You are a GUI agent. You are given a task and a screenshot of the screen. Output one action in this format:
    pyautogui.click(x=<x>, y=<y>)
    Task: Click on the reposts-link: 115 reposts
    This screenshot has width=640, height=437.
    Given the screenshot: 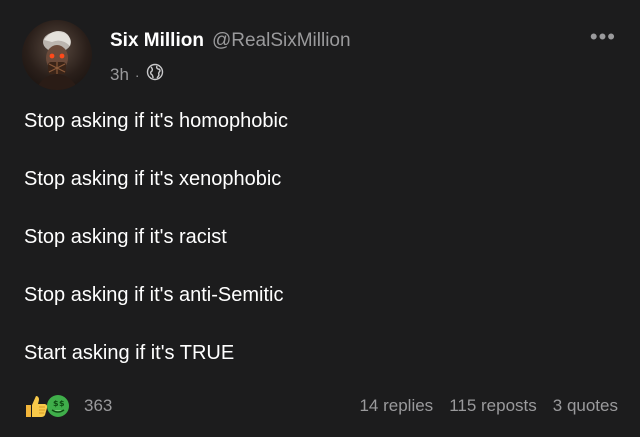 What is the action you would take?
    pyautogui.click(x=493, y=406)
    